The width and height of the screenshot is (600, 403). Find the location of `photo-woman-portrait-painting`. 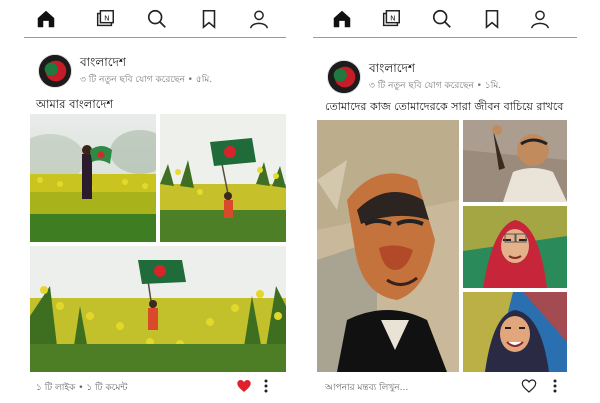

photo-woman-portrait-painting is located at coordinates (515, 247).